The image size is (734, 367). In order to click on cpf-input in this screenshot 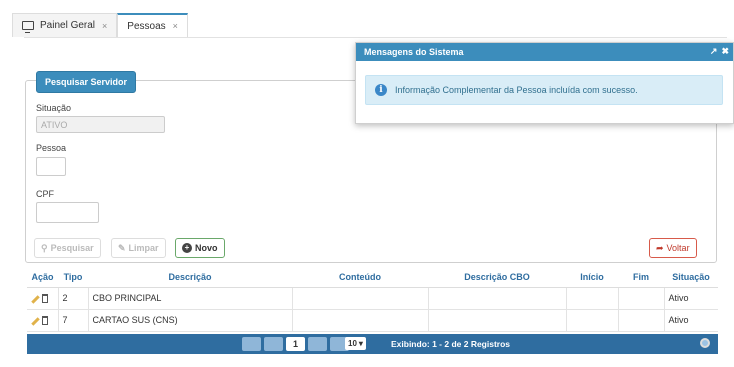, I will do `click(67, 212)`.